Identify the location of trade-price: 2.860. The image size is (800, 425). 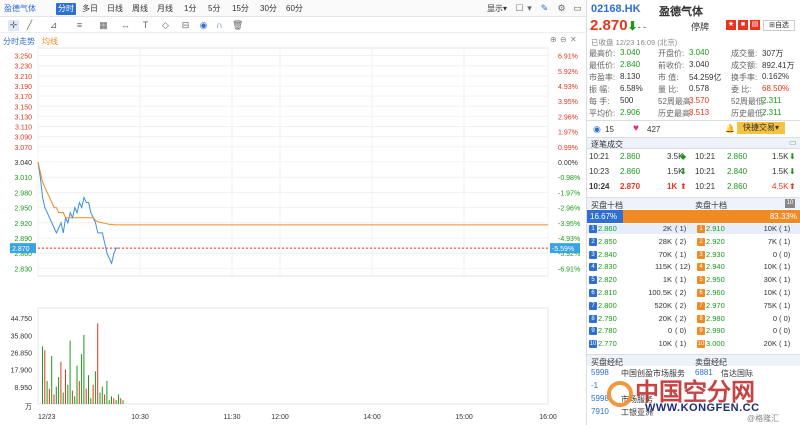
(630, 156).